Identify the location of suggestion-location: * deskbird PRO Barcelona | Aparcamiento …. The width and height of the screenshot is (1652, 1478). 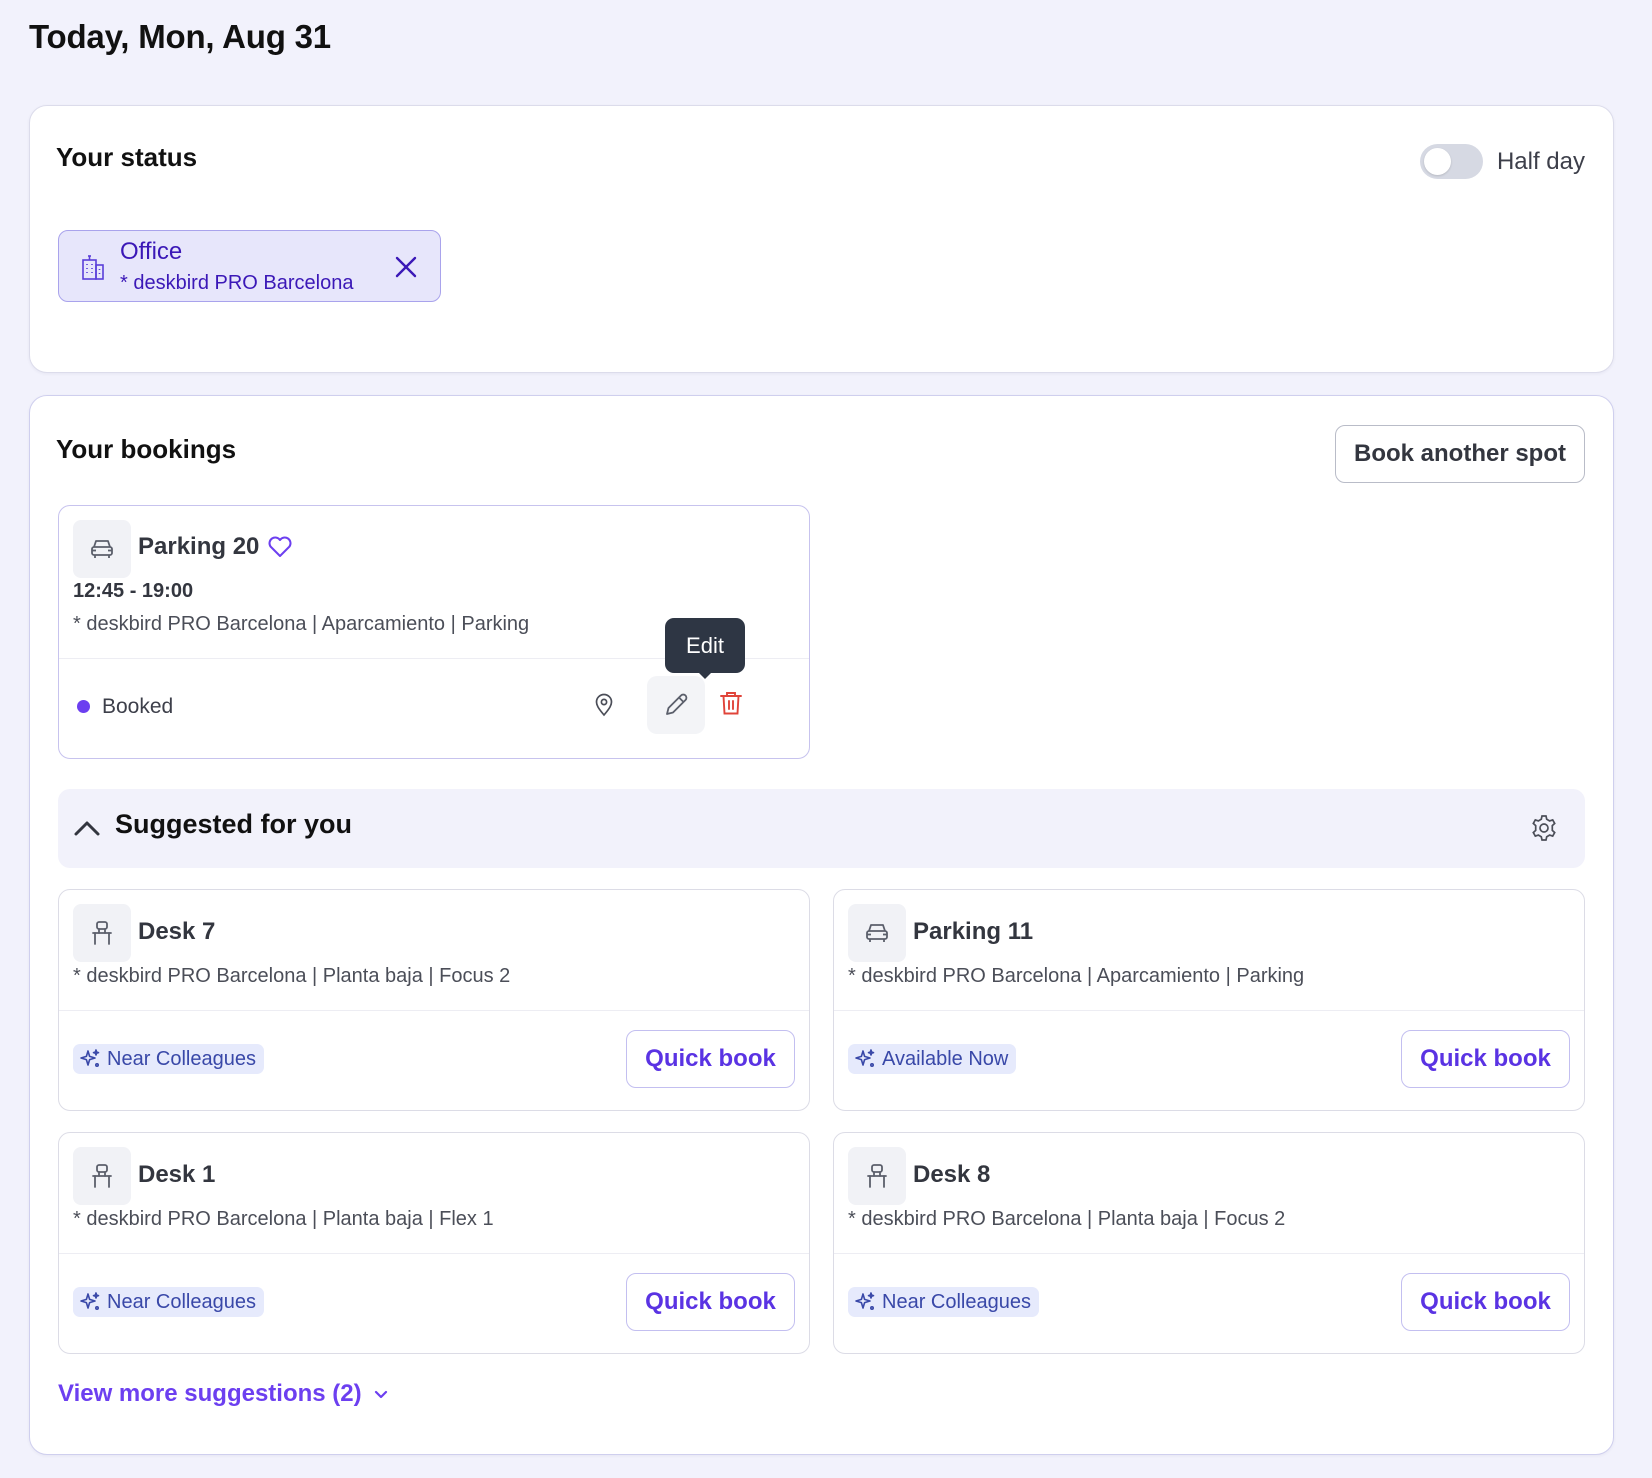
(1076, 976).